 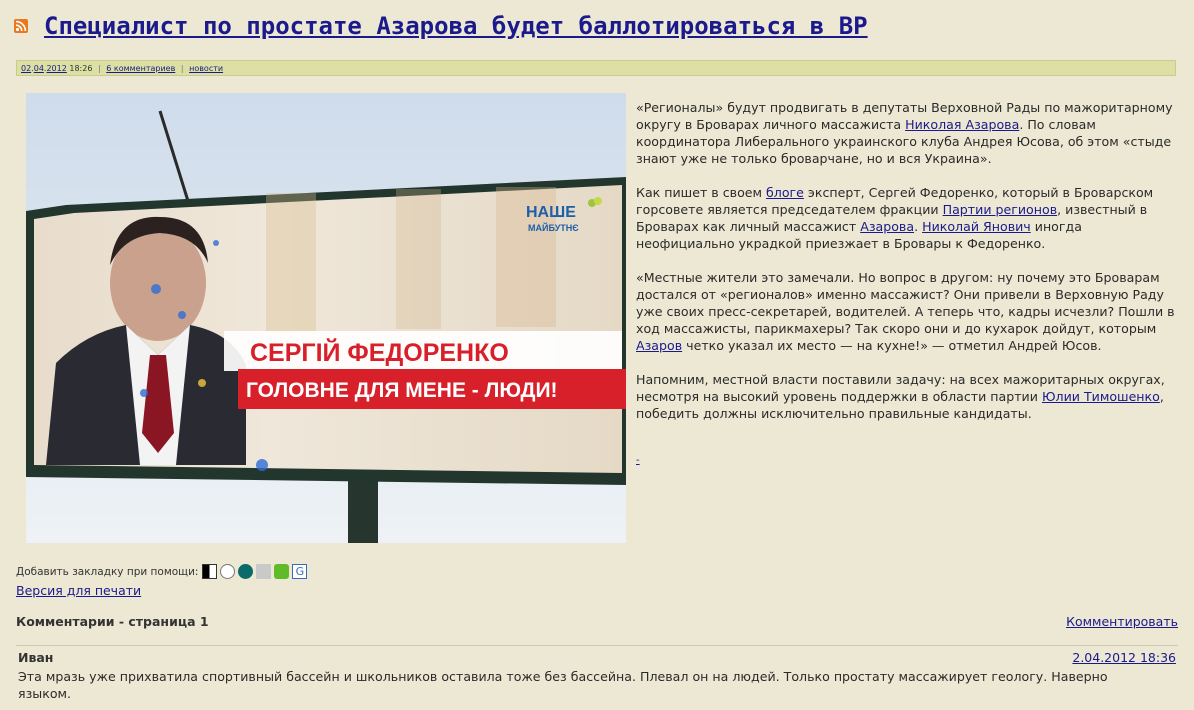 I want to click on comments-count-link: 6 комментариев, so click(x=140, y=68).